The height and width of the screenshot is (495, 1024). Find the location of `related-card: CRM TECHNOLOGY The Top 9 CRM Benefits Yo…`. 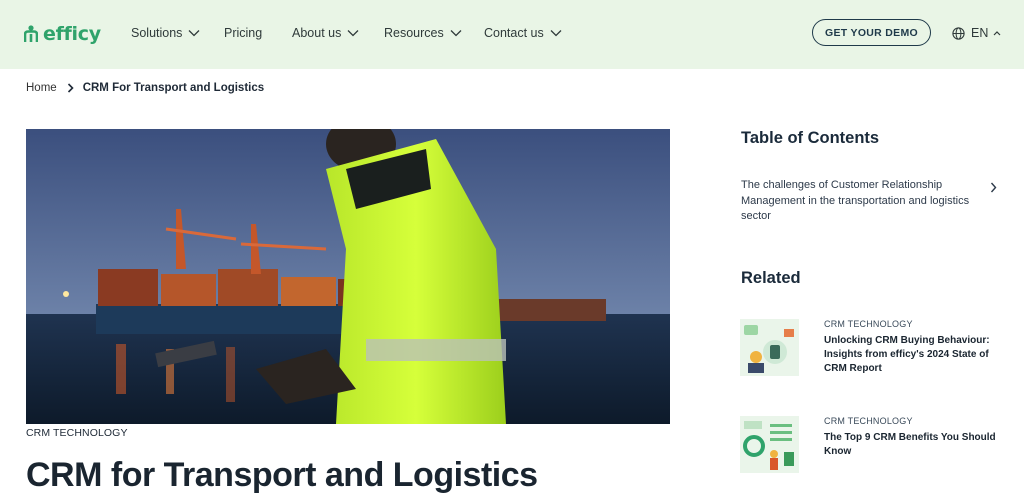

related-card: CRM TECHNOLOGY The Top 9 CRM Benefits Yo… is located at coordinates (875, 444).